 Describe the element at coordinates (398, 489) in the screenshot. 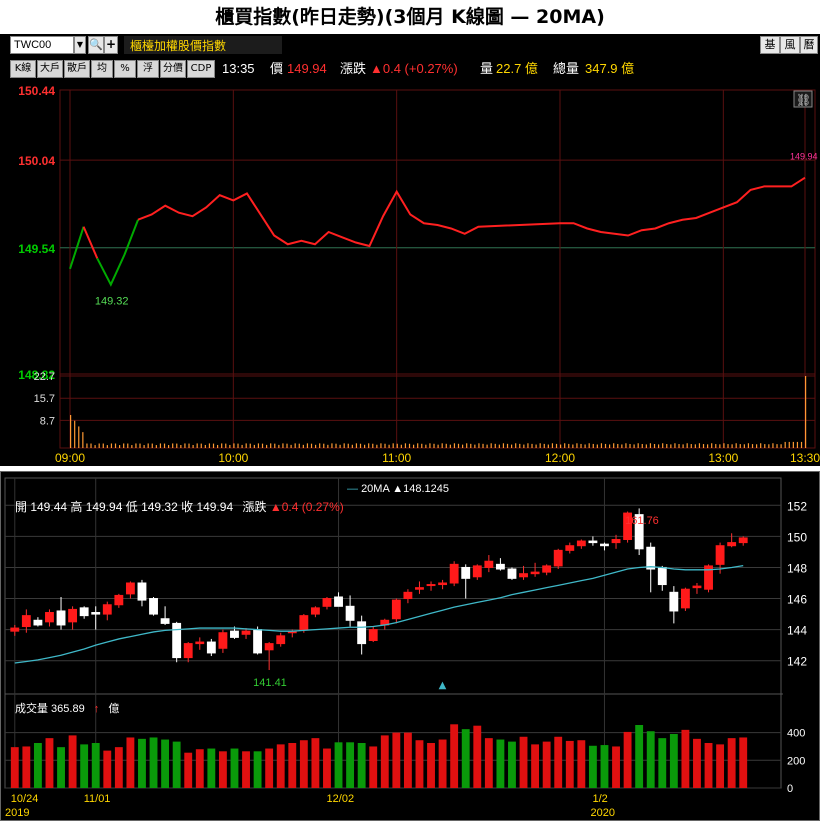

I see `ma-legend: — 20MA ▲148.1245` at that location.